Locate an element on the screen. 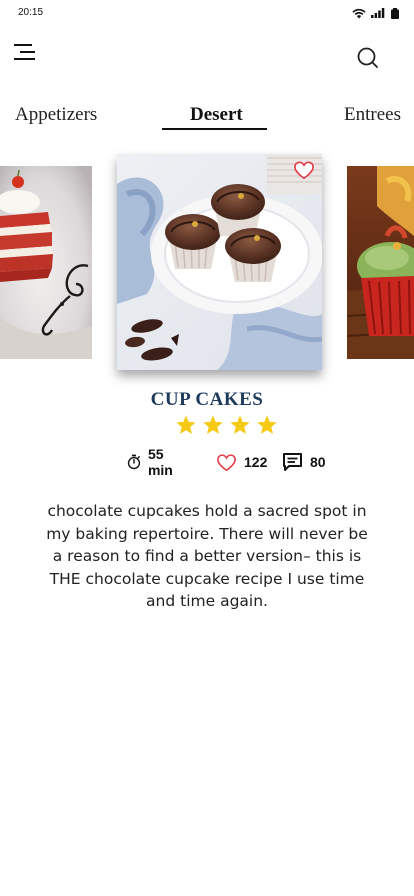 Image resolution: width=414 pixels, height=896 pixels. likes-count: 122 is located at coordinates (256, 462).